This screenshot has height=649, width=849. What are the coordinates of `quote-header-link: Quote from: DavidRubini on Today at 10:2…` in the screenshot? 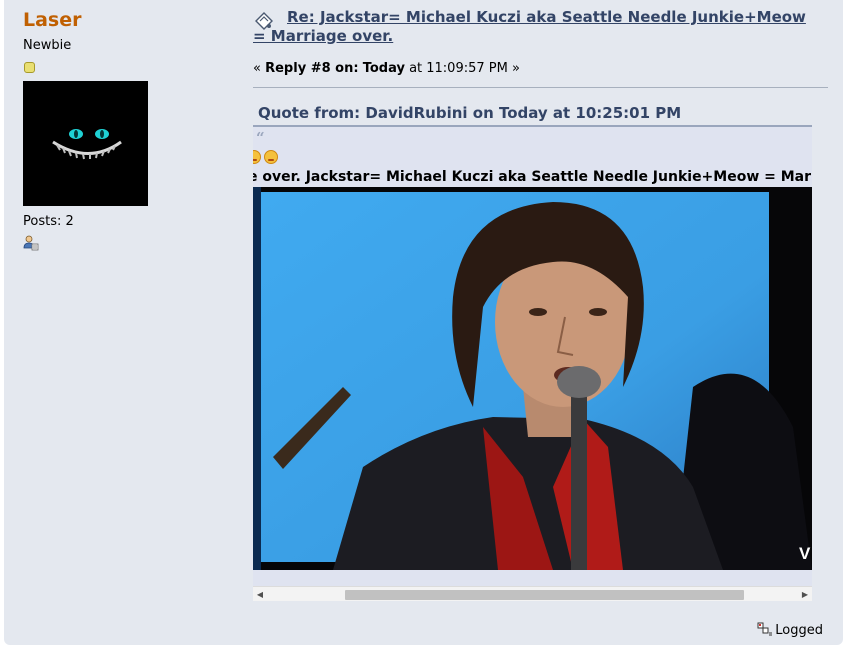 It's located at (543, 113).